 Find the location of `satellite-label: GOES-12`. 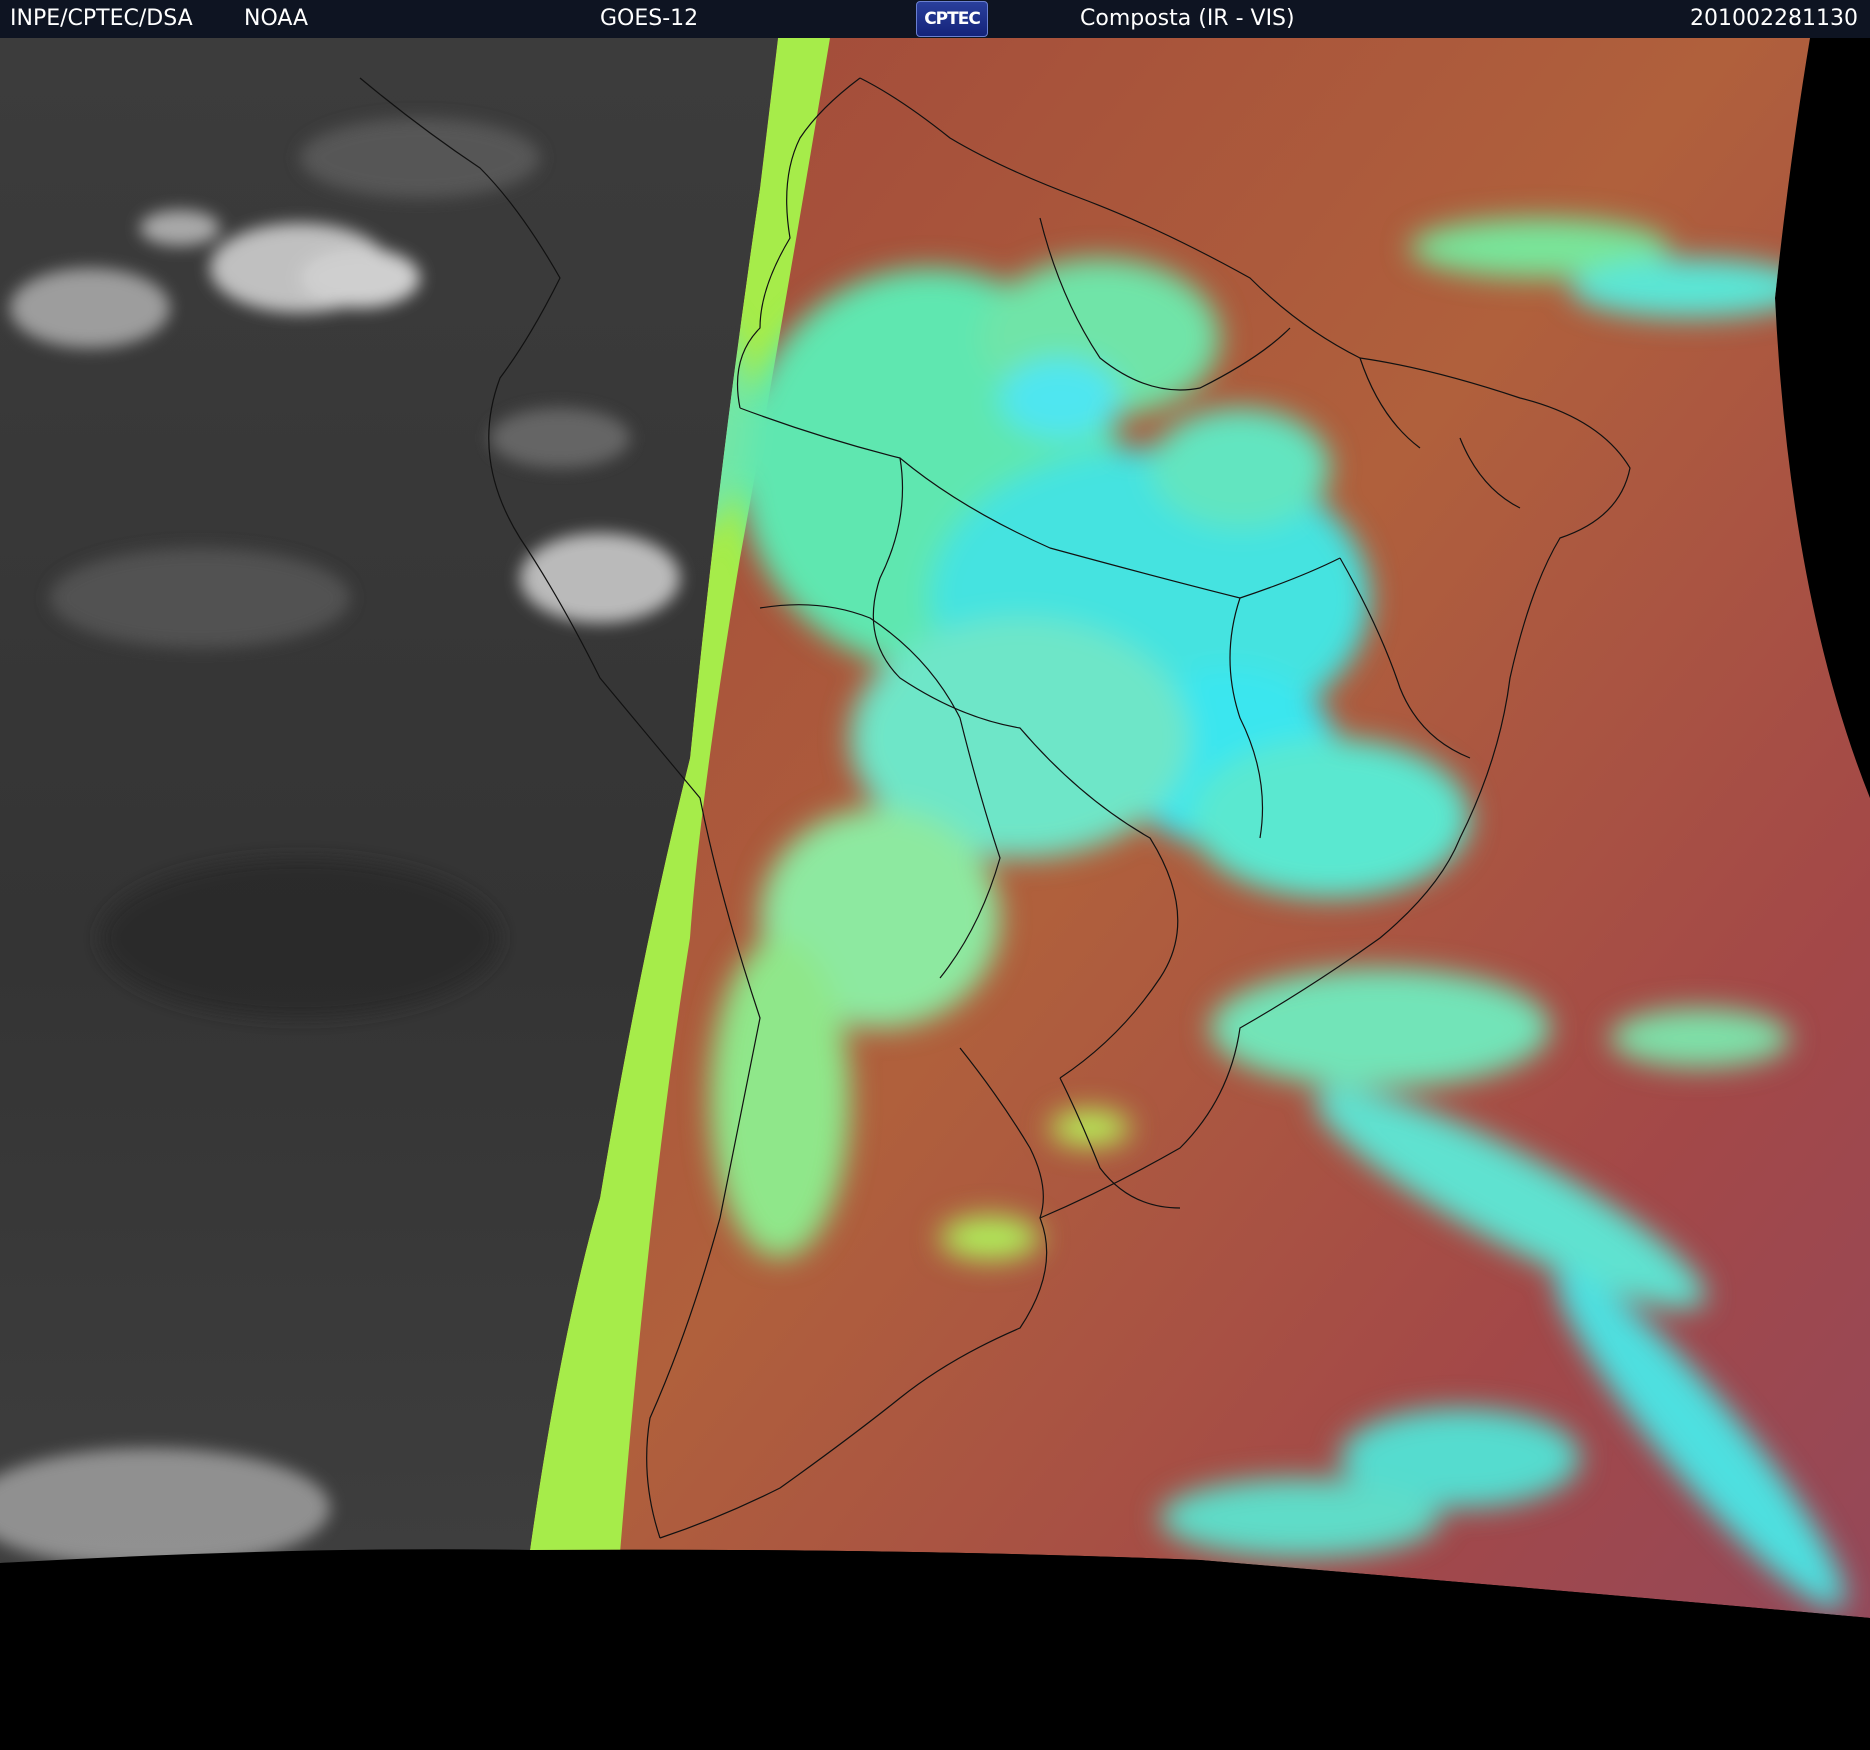

satellite-label: GOES-12 is located at coordinates (649, 18).